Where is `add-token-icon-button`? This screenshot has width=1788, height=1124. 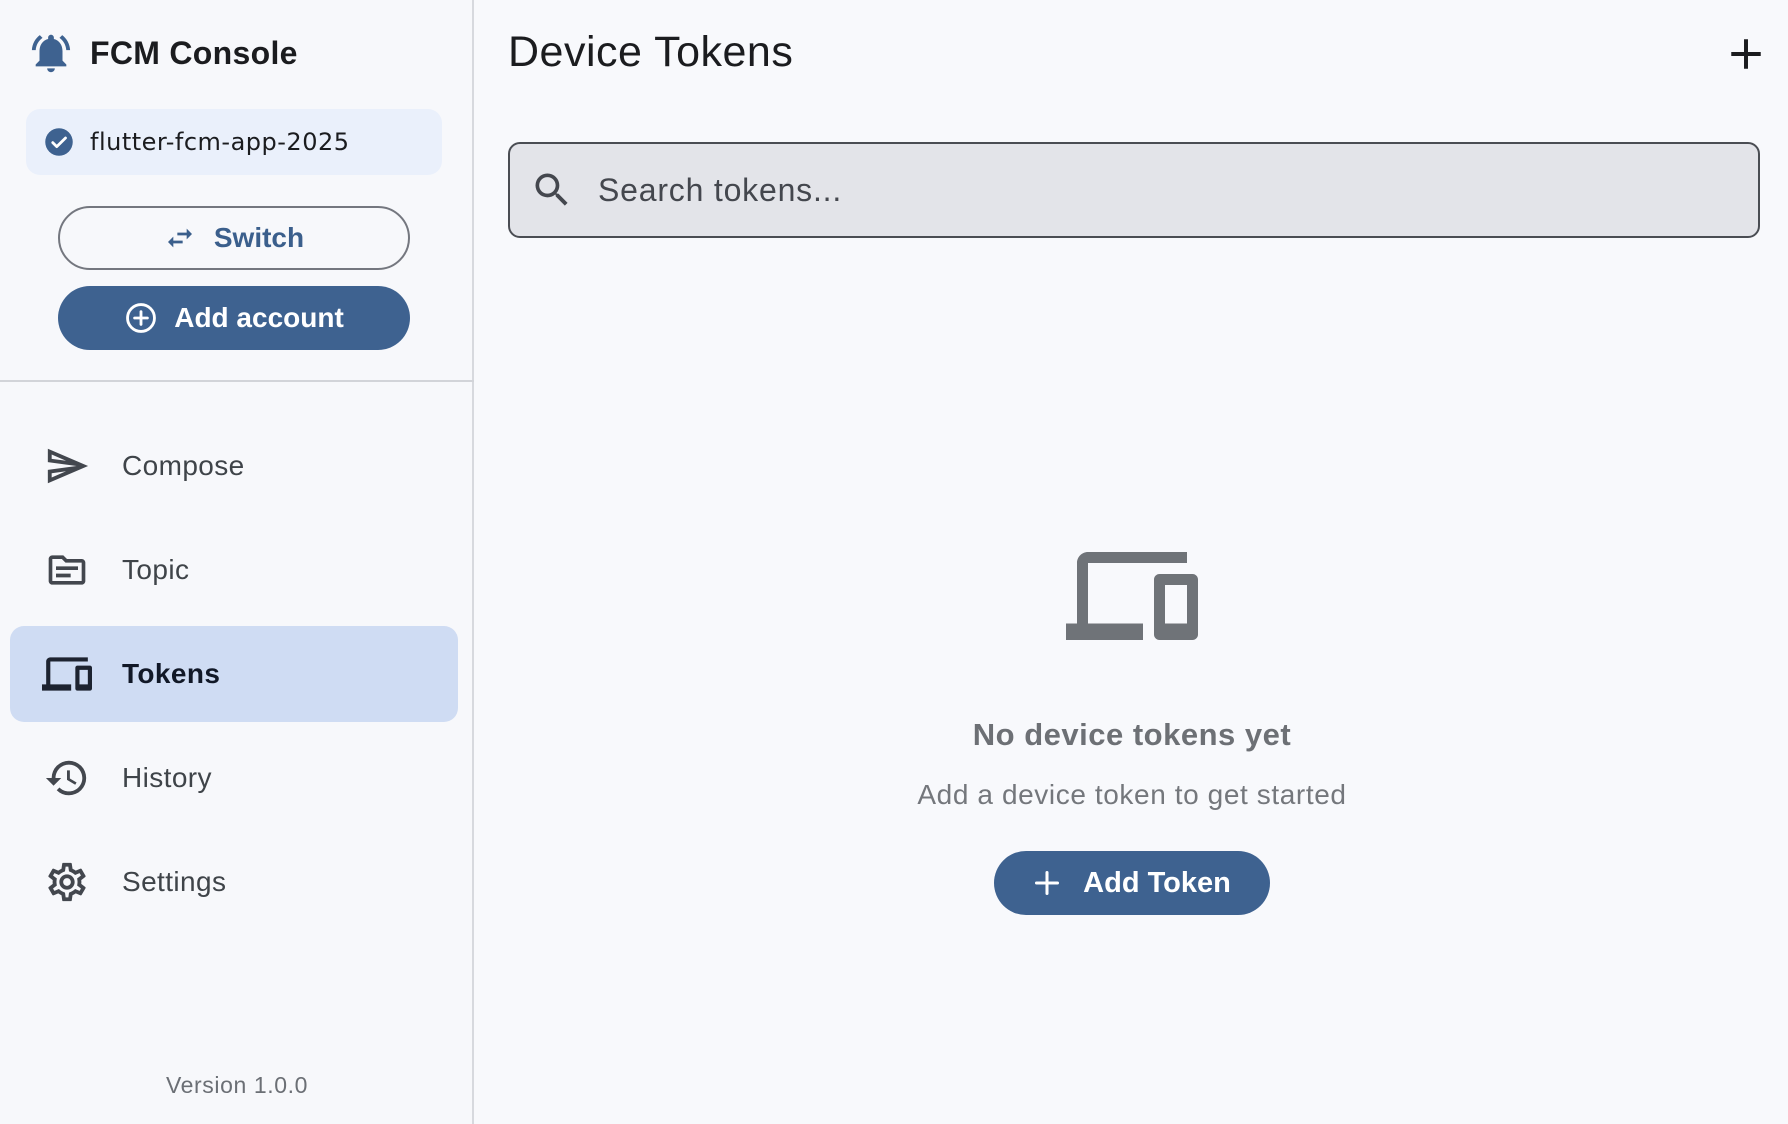
add-token-icon-button is located at coordinates (1746, 54).